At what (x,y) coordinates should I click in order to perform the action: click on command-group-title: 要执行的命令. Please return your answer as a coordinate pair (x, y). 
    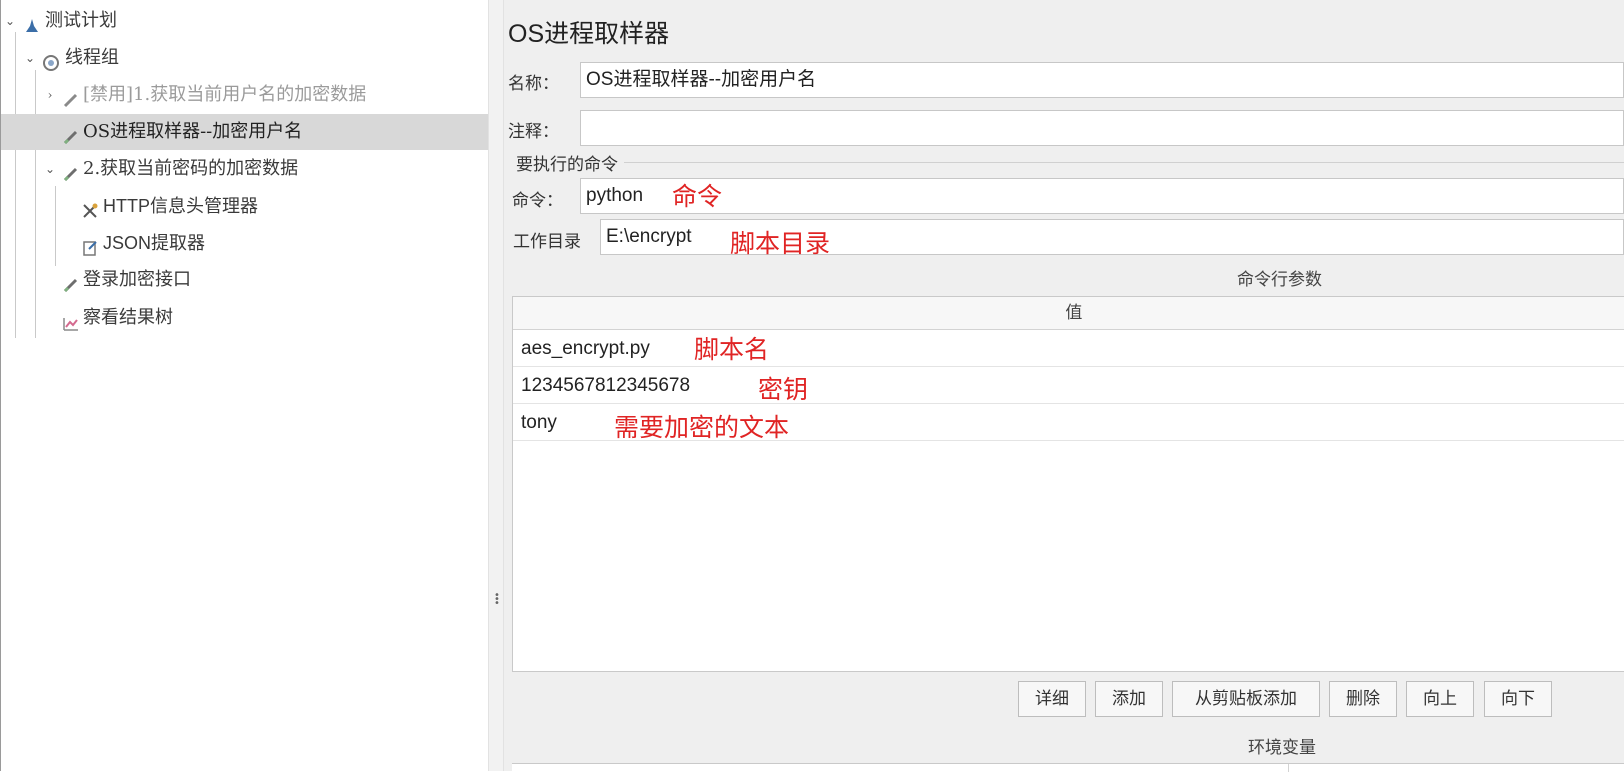
    Looking at the image, I should click on (569, 162).